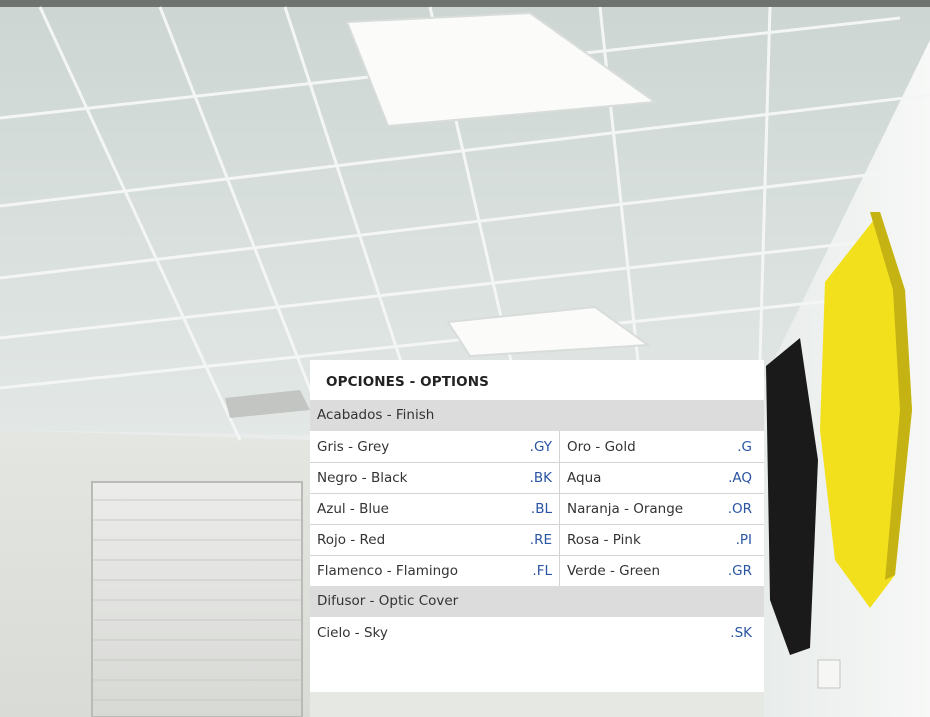  I want to click on finish-option-code: .BL, so click(541, 509).